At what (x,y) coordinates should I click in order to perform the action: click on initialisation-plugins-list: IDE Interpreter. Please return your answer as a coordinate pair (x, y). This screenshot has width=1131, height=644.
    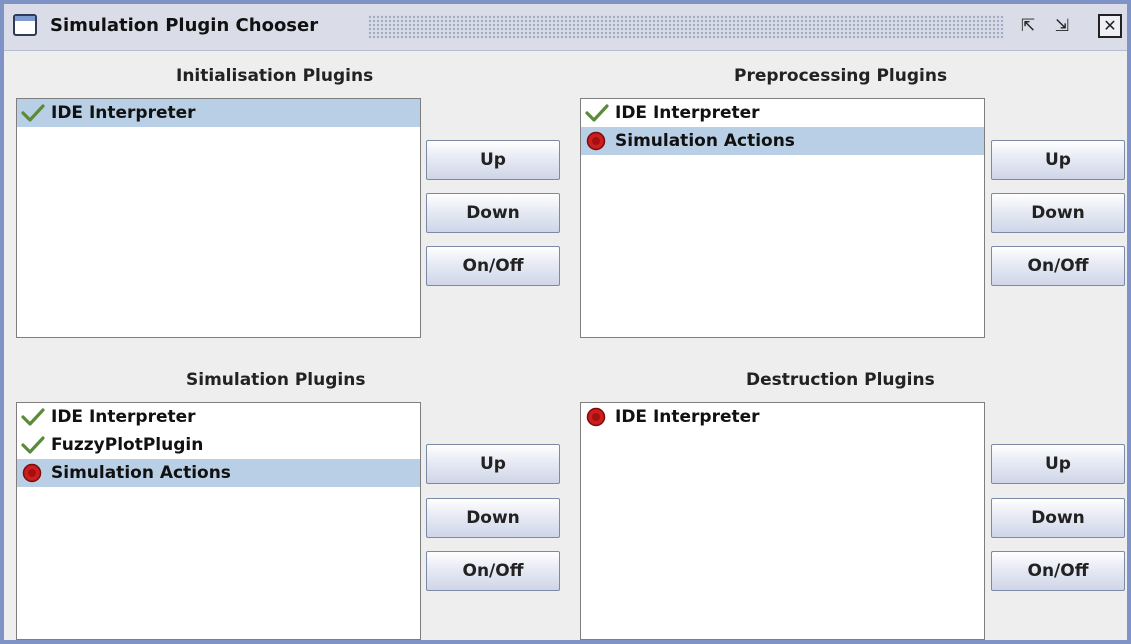
    Looking at the image, I should click on (218, 218).